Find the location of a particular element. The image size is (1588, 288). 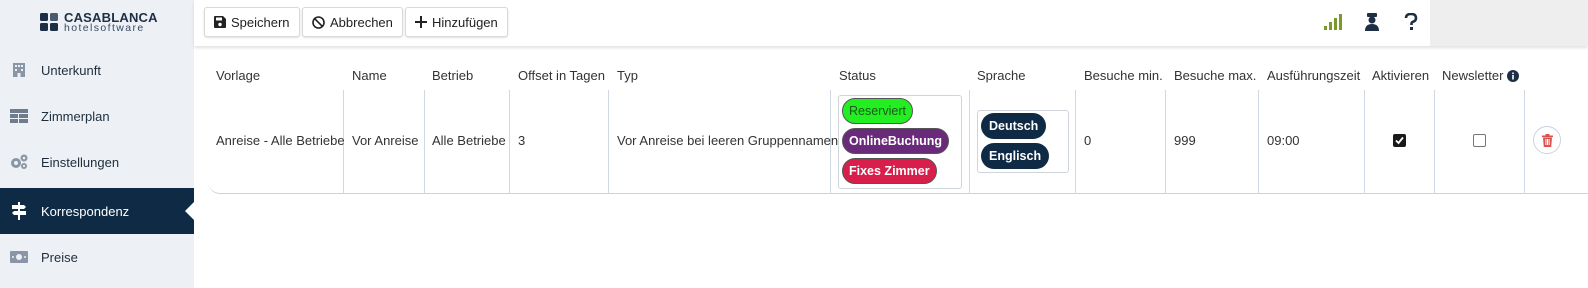

add-label: Hinzufügen is located at coordinates (465, 22).